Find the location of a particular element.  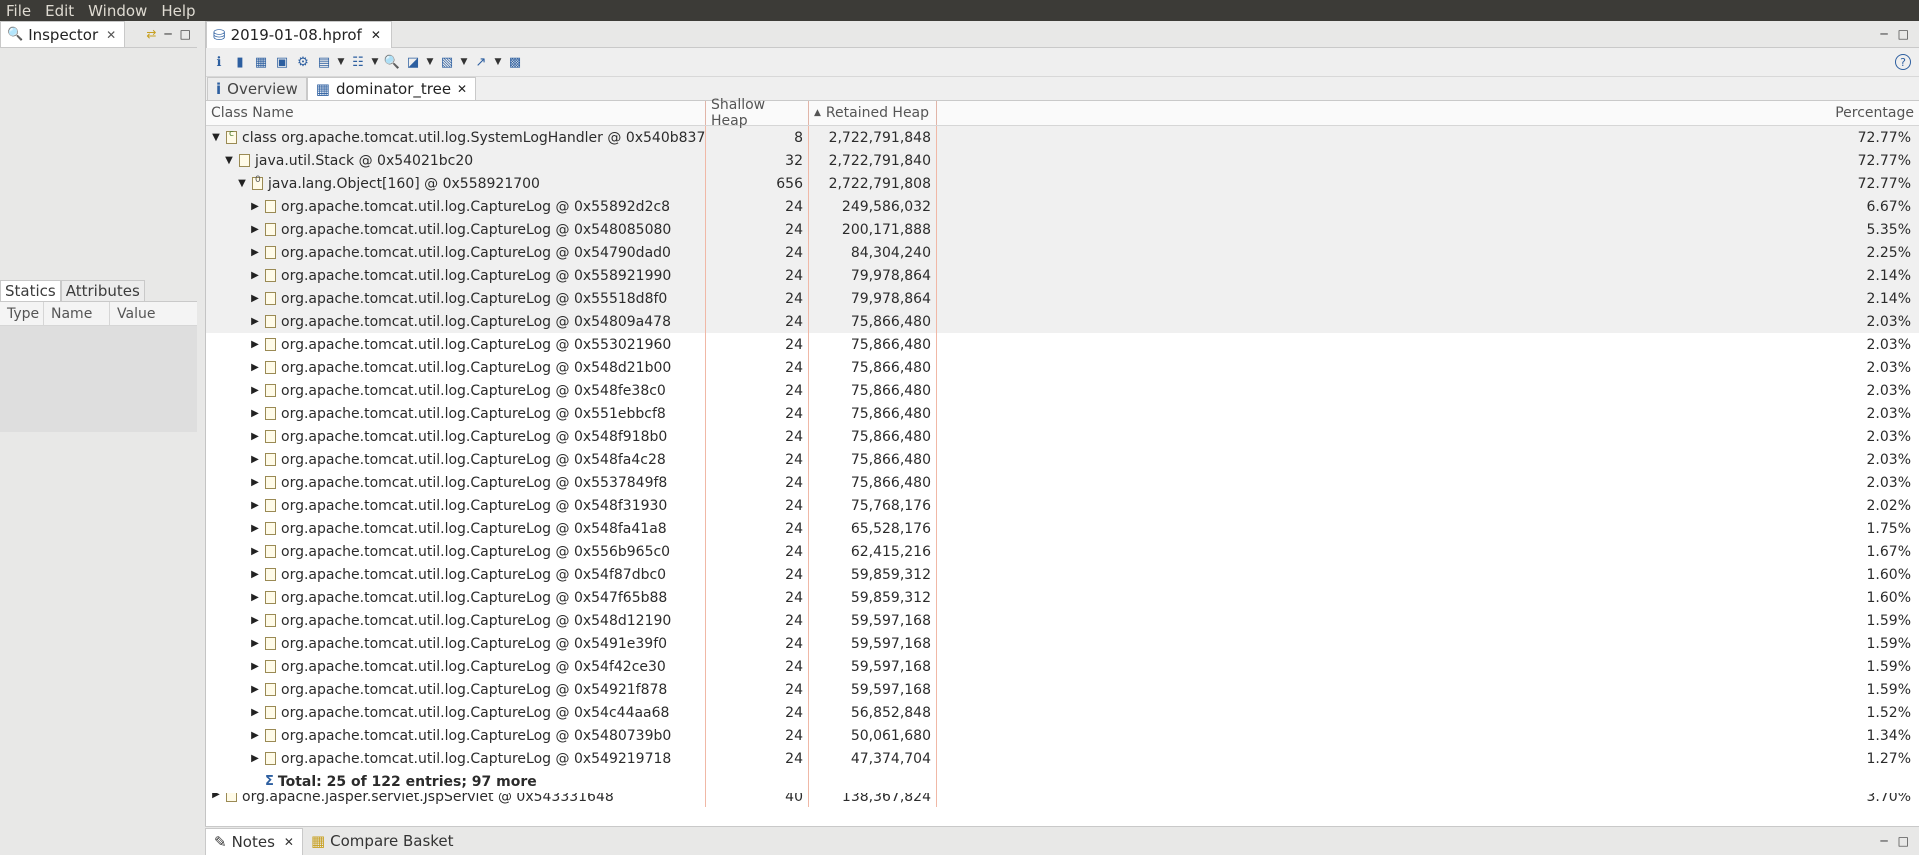

column-percentage: Percentage is located at coordinates (1428, 113).